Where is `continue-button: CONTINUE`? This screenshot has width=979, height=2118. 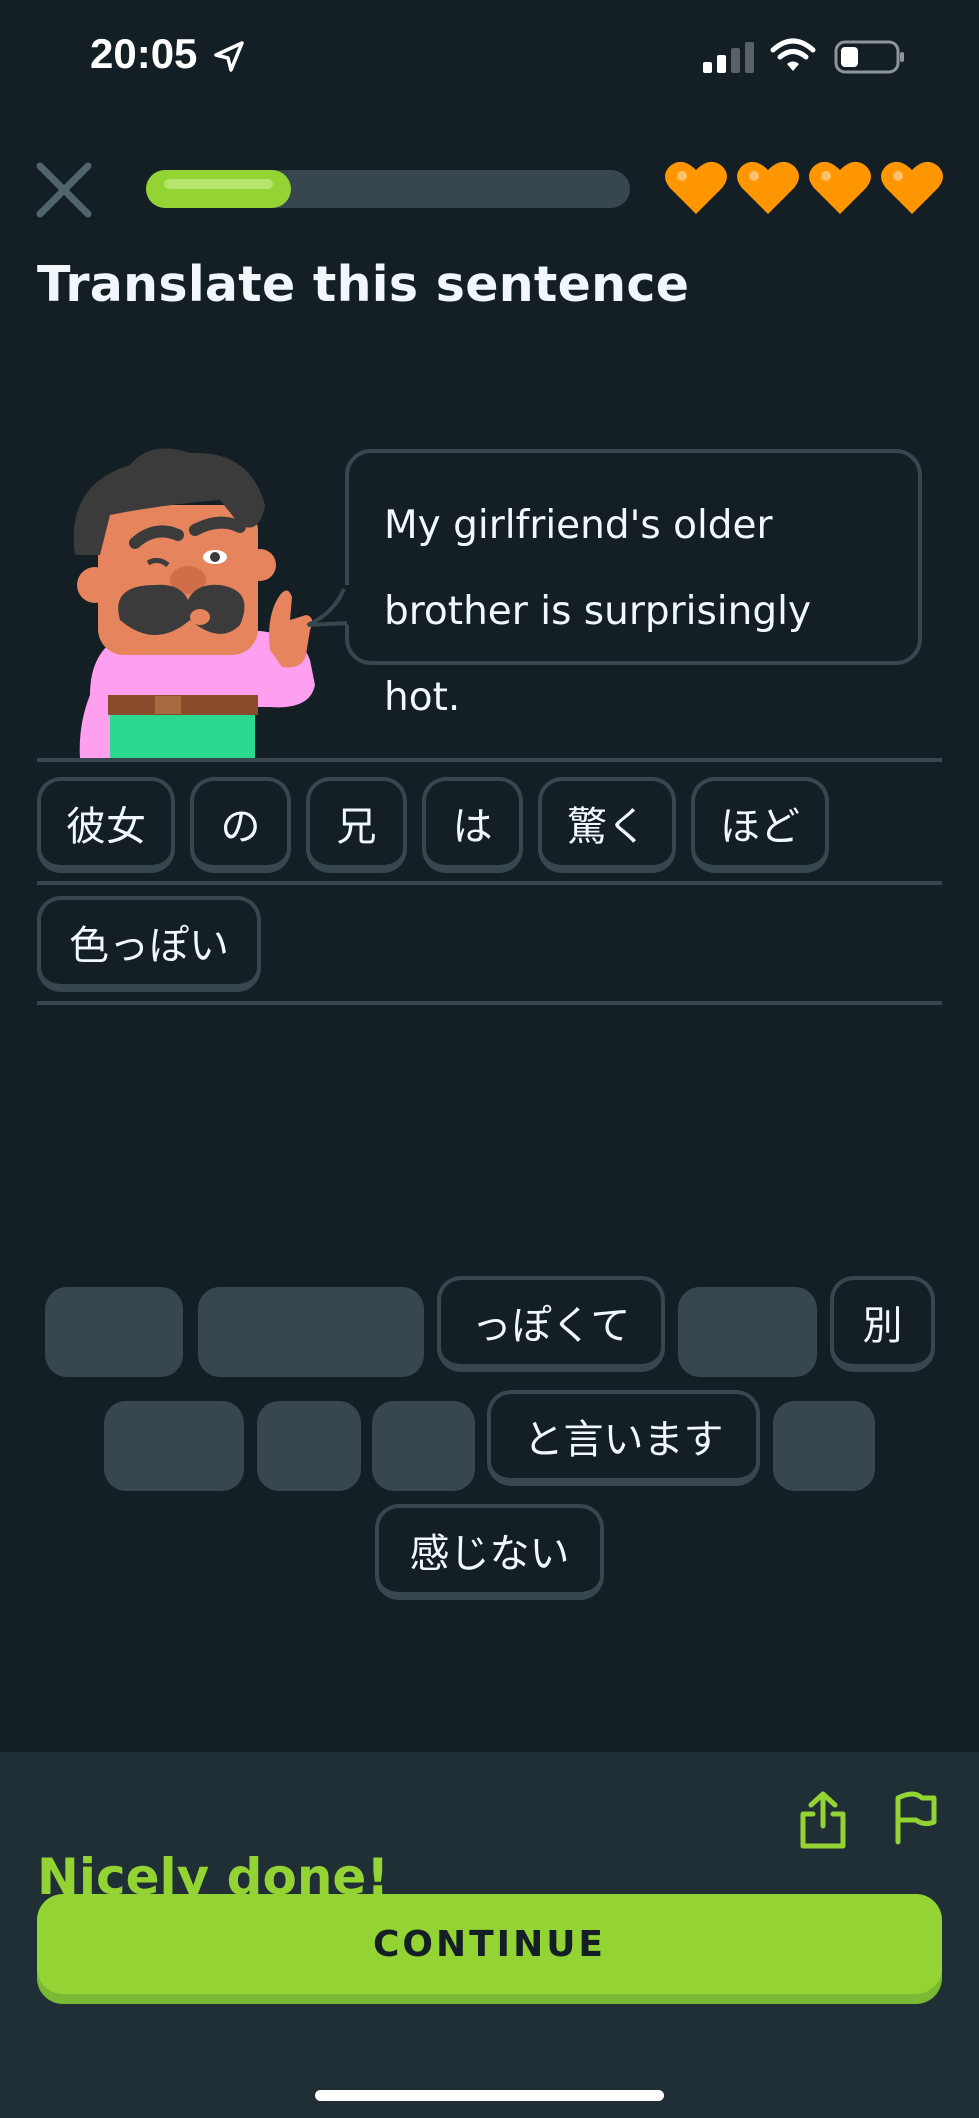
continue-button: CONTINUE is located at coordinates (489, 1944).